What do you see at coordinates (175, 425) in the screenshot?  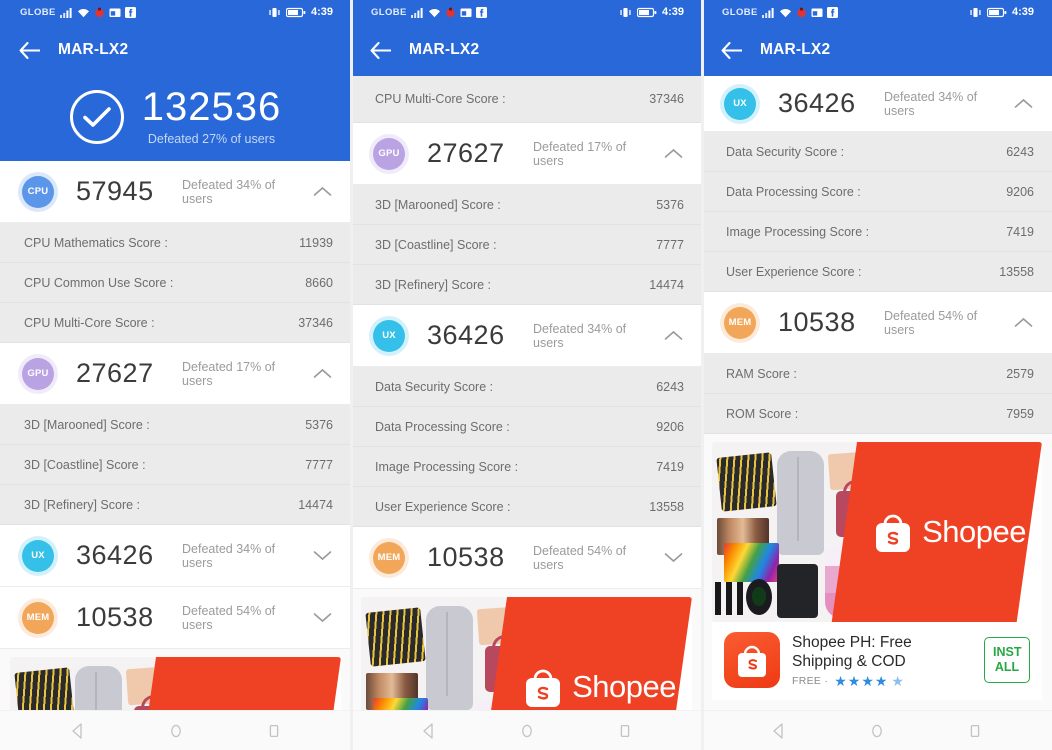 I see `table-row: 3D [Marooned] Score : 5376` at bounding box center [175, 425].